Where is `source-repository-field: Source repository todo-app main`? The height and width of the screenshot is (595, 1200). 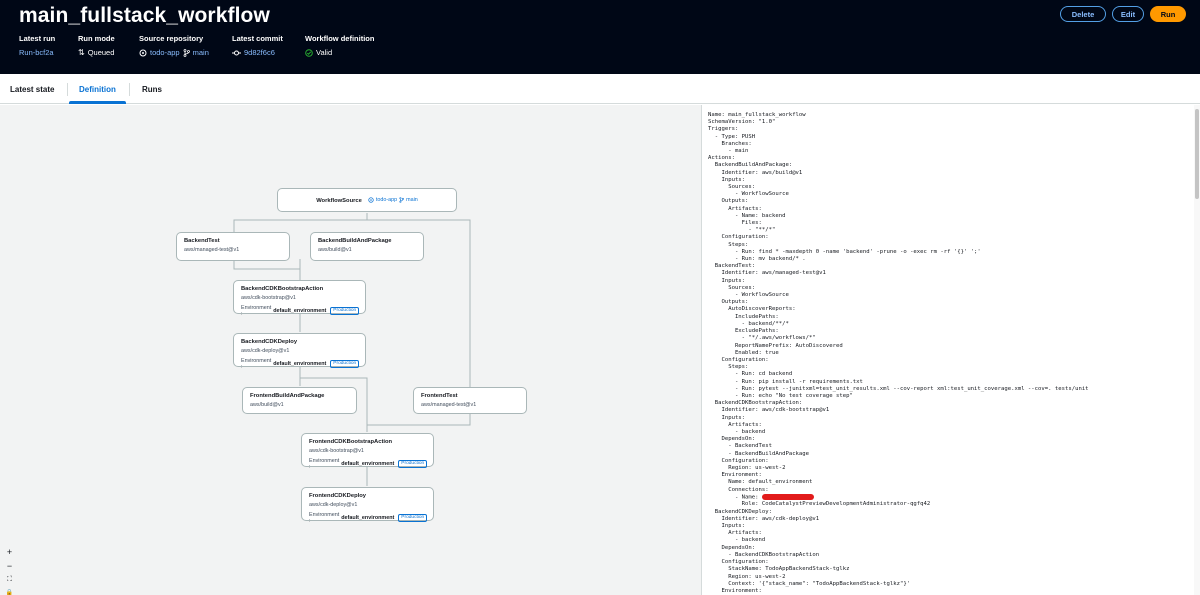 source-repository-field: Source repository todo-app main is located at coordinates (174, 45).